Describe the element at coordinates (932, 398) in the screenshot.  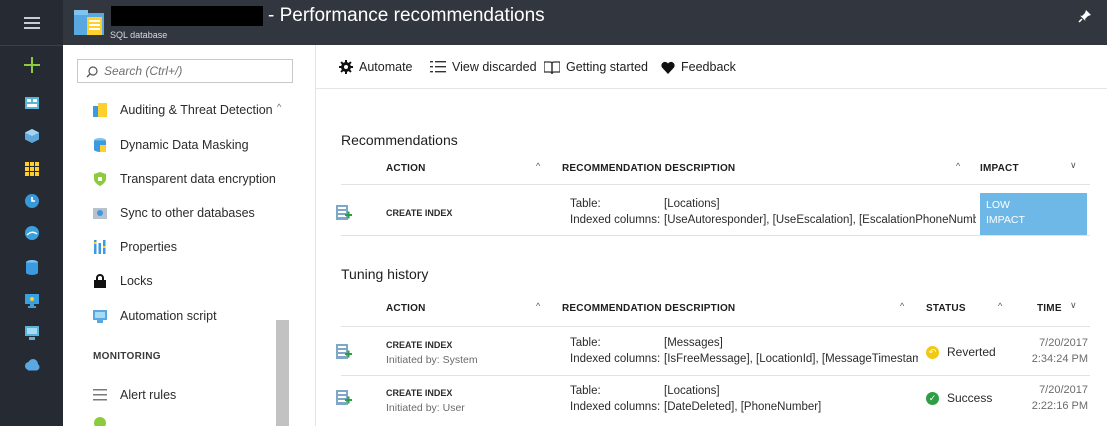
I see `success-check-icon: ✓` at that location.